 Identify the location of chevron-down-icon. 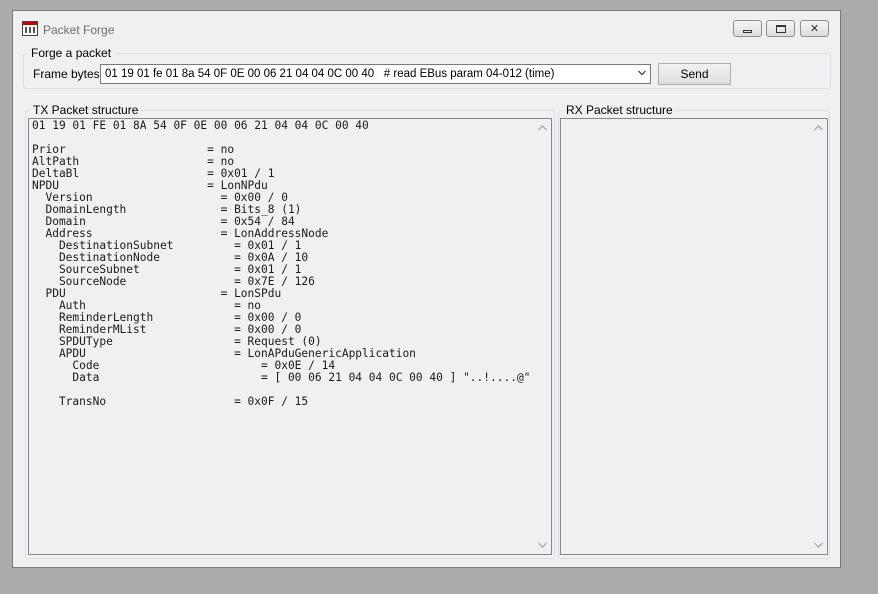
(642, 73).